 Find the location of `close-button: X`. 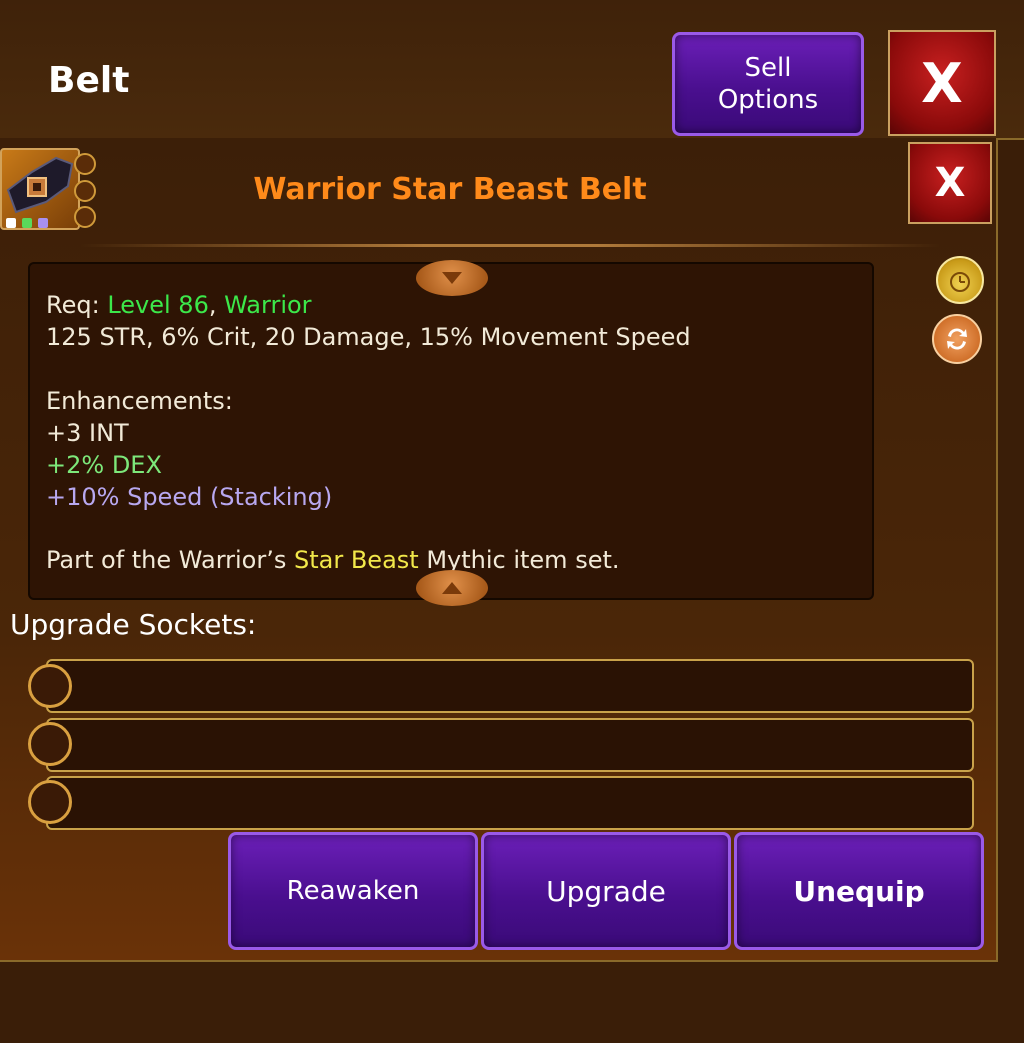

close-button: X is located at coordinates (942, 83).